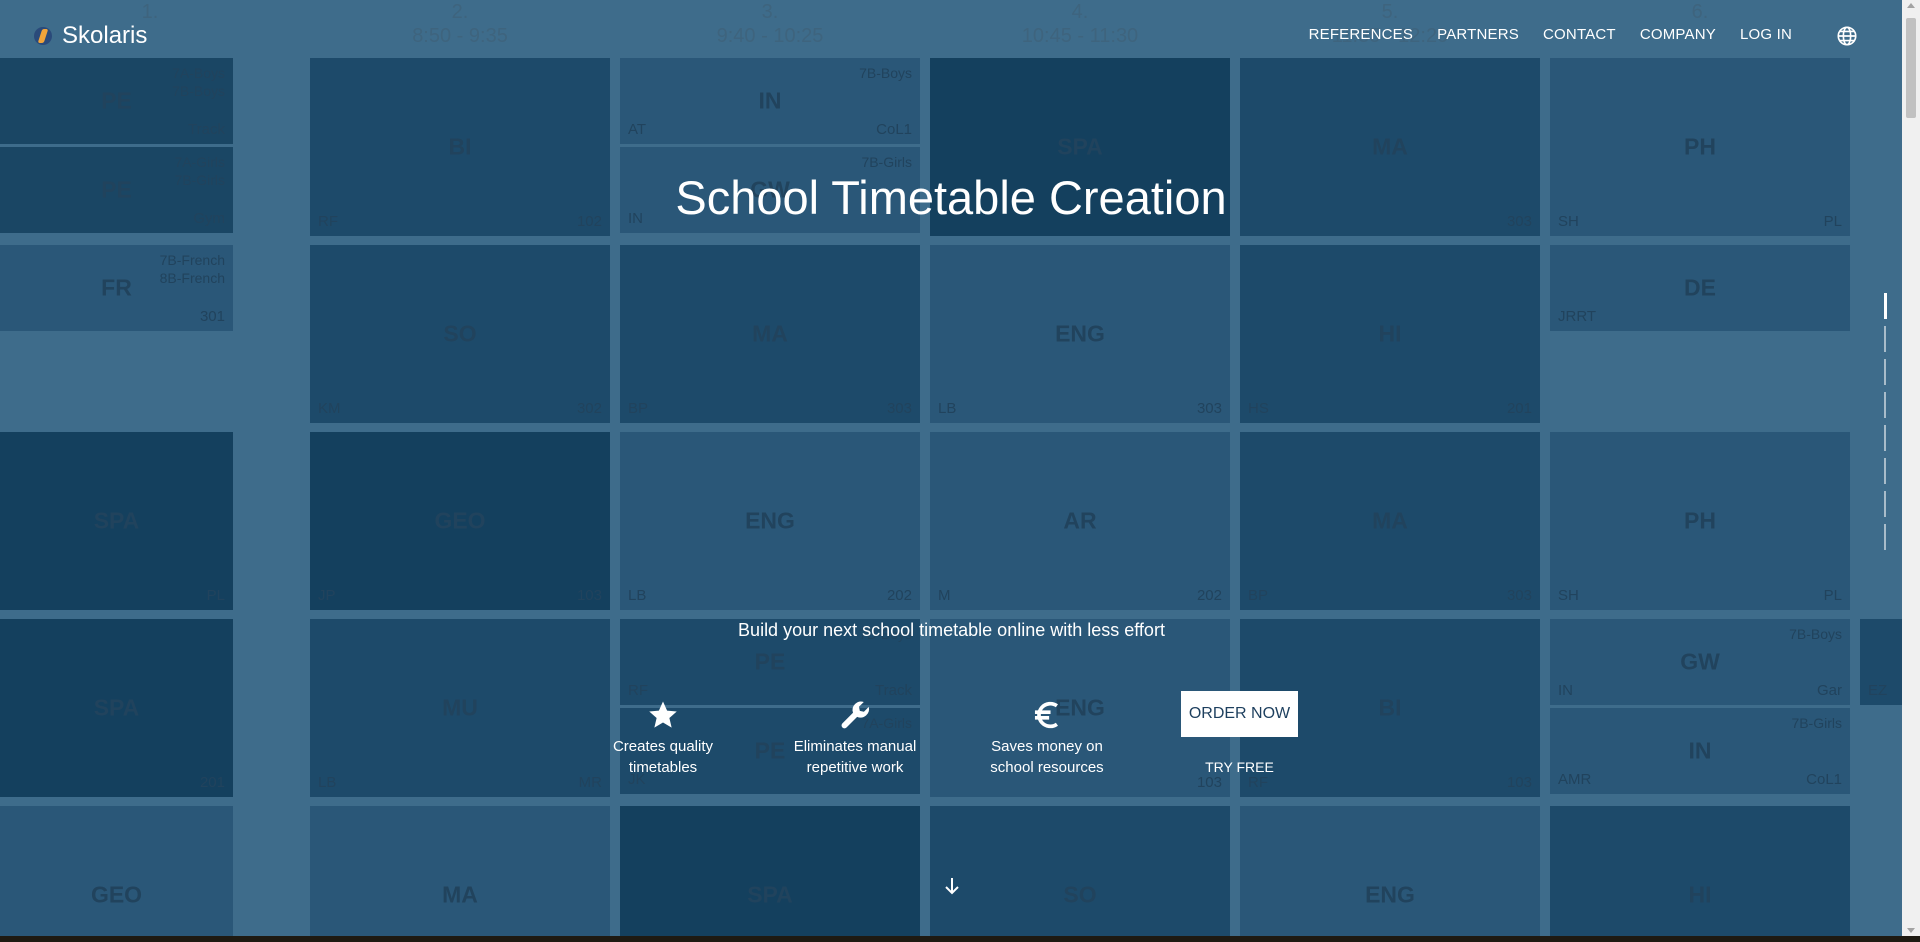 The height and width of the screenshot is (942, 1920). Describe the element at coordinates (663, 746) in the screenshot. I see `feature-quality-line1: Creates quality` at that location.